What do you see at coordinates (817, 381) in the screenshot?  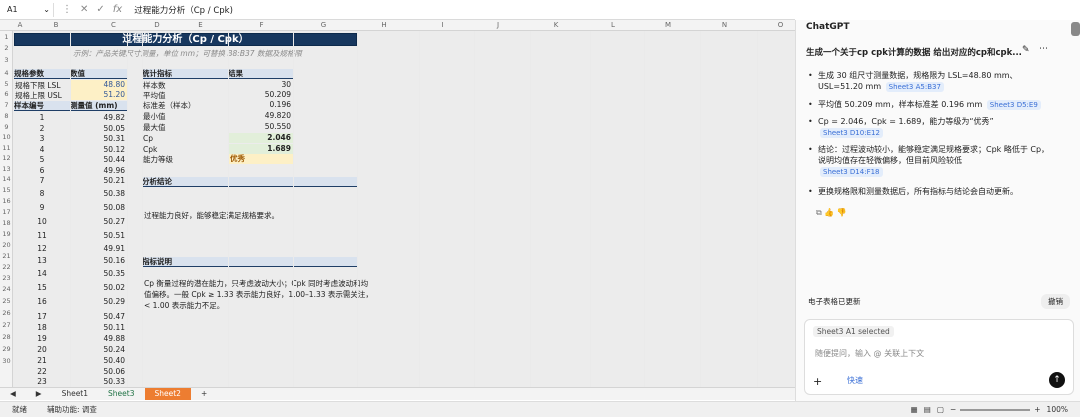 I see `plus-icon: +` at bounding box center [817, 381].